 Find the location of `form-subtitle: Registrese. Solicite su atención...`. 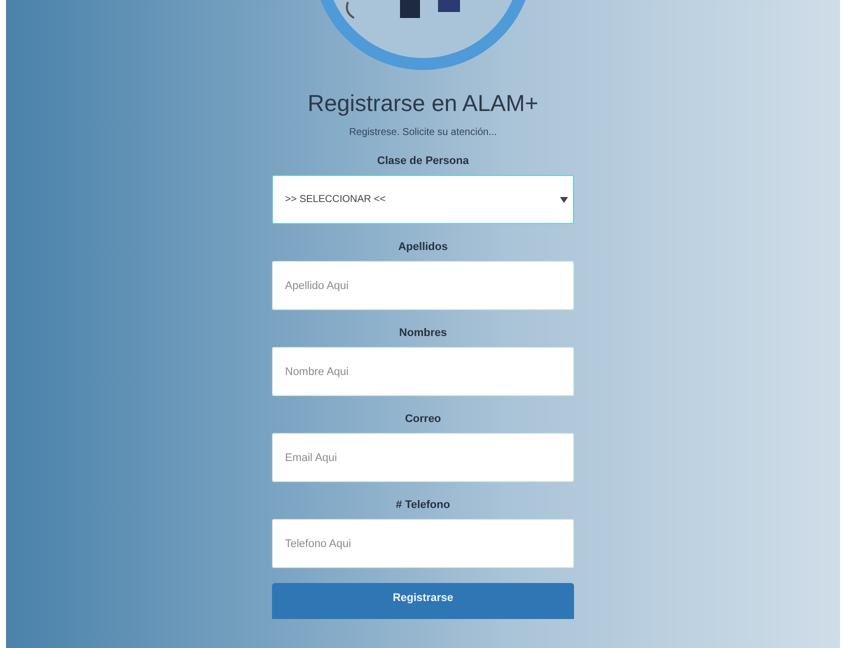

form-subtitle: Registrese. Solicite su atención... is located at coordinates (423, 132).